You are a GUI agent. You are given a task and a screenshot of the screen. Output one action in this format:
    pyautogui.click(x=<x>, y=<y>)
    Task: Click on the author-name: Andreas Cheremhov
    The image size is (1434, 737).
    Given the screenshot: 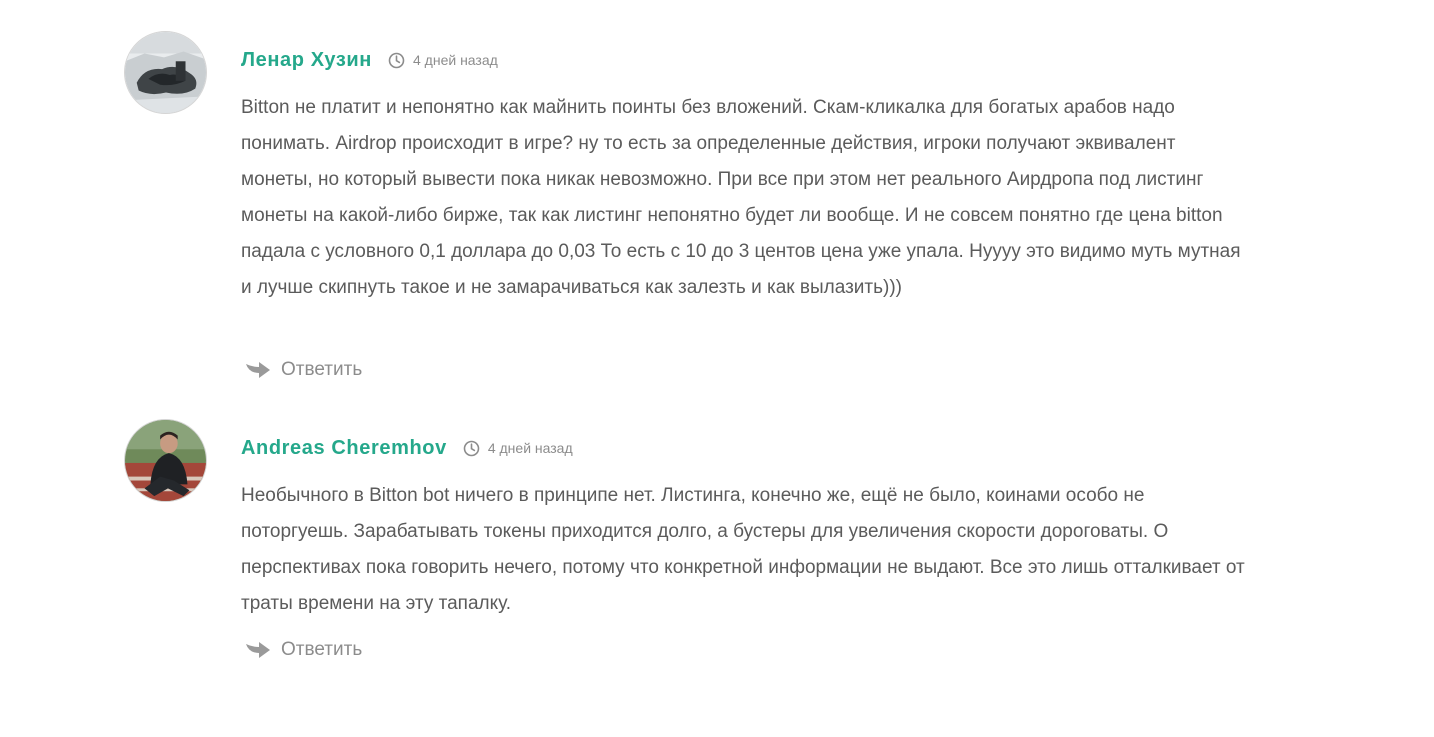 What is the action you would take?
    pyautogui.click(x=344, y=448)
    